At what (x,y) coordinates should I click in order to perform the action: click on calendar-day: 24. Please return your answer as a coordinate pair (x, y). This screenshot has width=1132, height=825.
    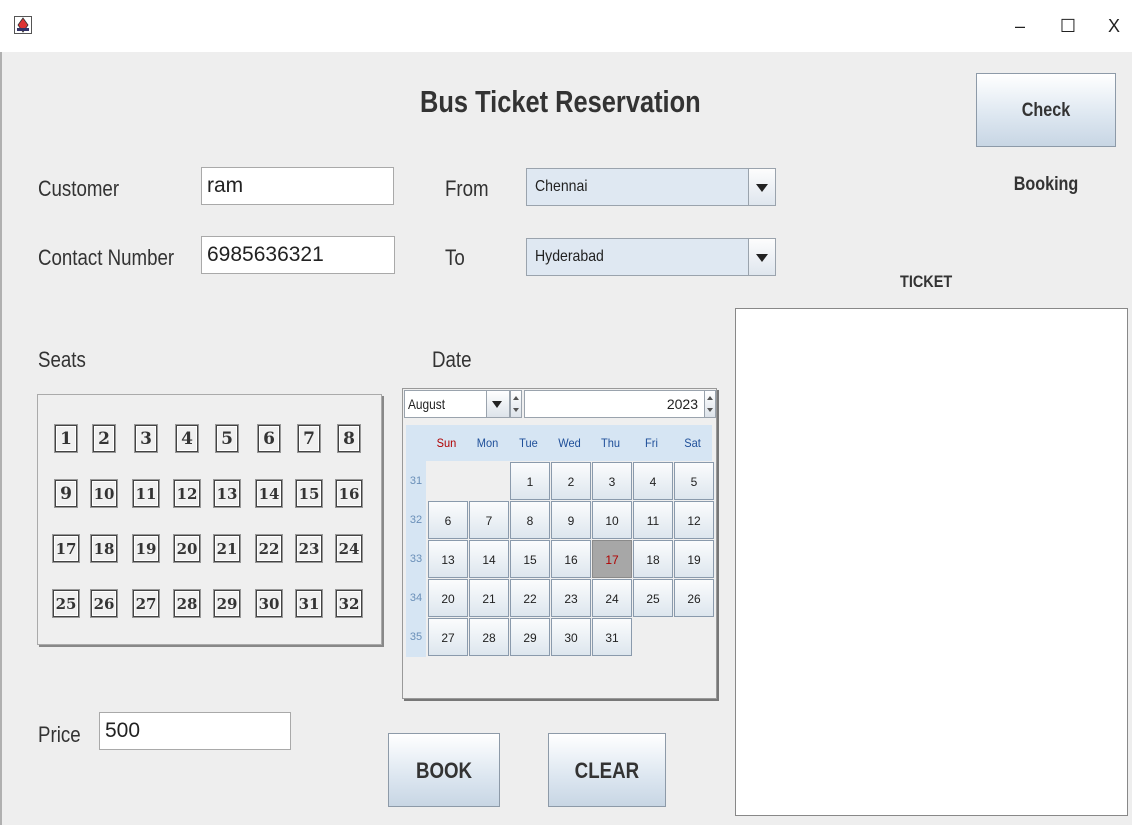
    Looking at the image, I should click on (612, 598).